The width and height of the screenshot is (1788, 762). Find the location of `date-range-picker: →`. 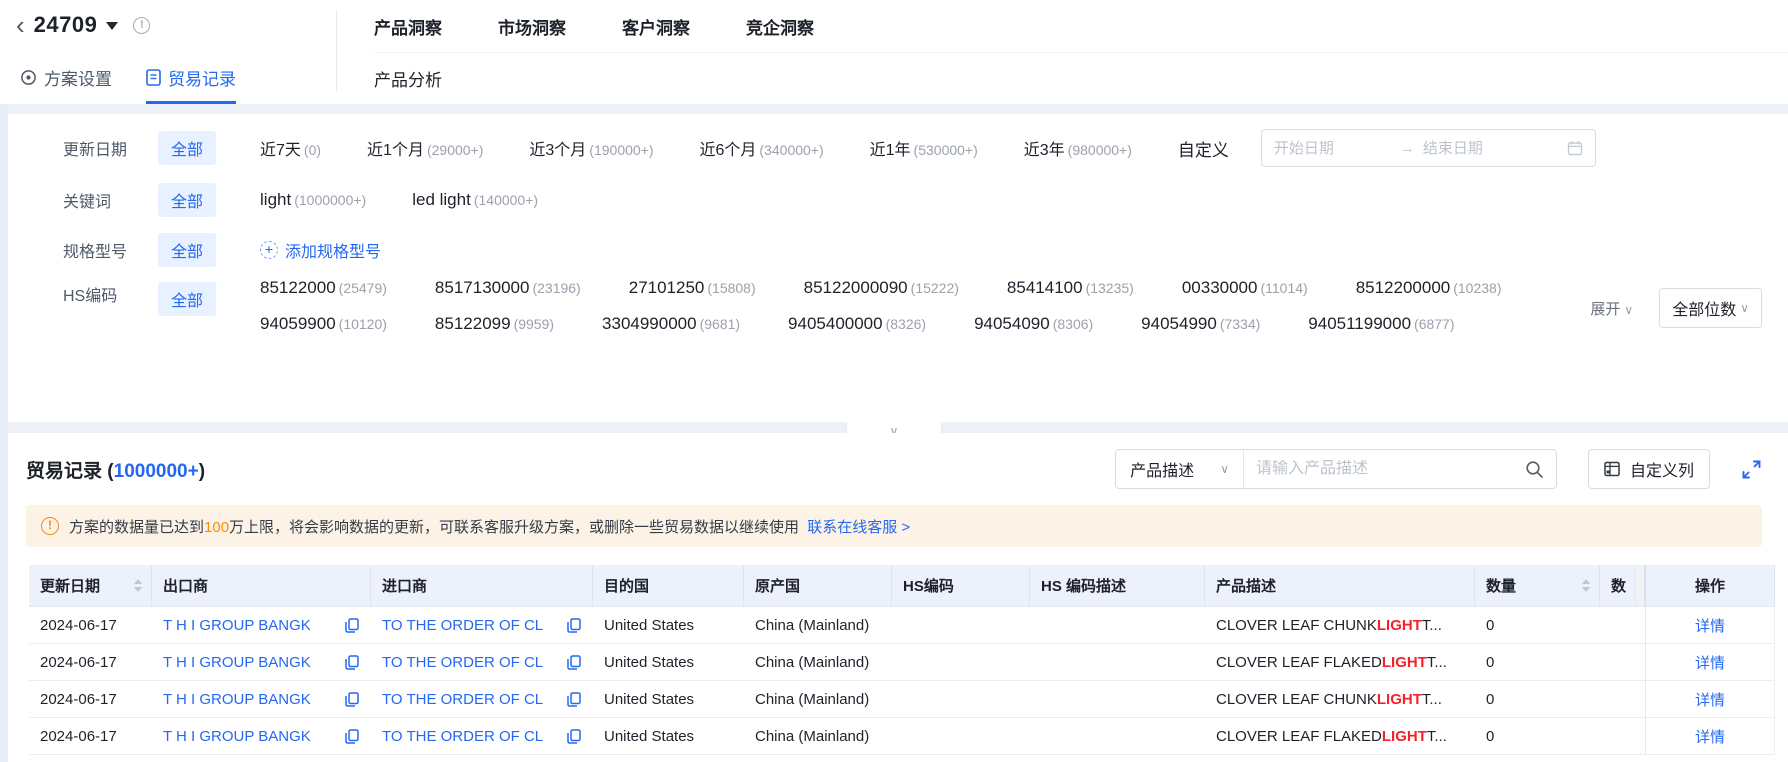

date-range-picker: → is located at coordinates (1428, 148).